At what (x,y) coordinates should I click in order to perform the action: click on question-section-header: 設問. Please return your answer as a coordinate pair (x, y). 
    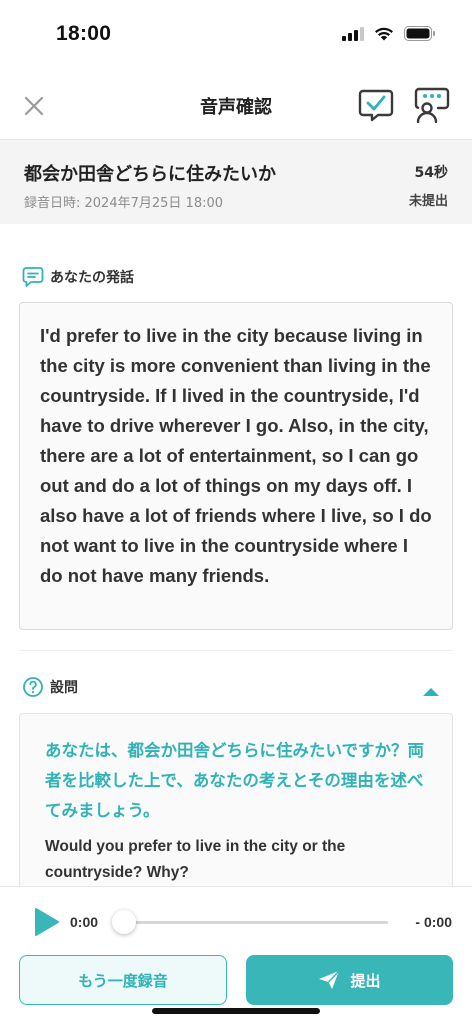
    Looking at the image, I should click on (50, 687).